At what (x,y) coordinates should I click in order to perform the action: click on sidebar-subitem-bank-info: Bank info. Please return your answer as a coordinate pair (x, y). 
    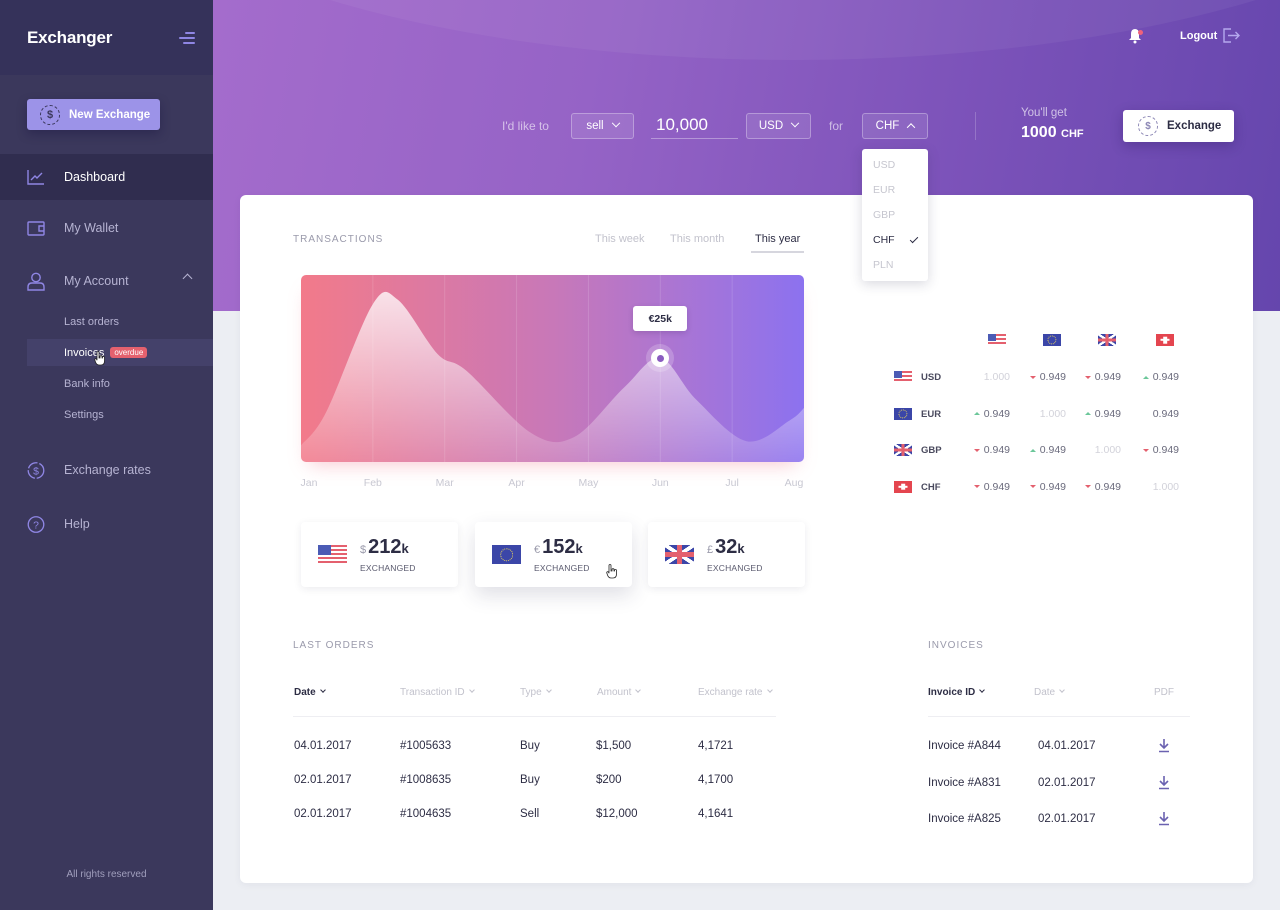
    Looking at the image, I should click on (120, 383).